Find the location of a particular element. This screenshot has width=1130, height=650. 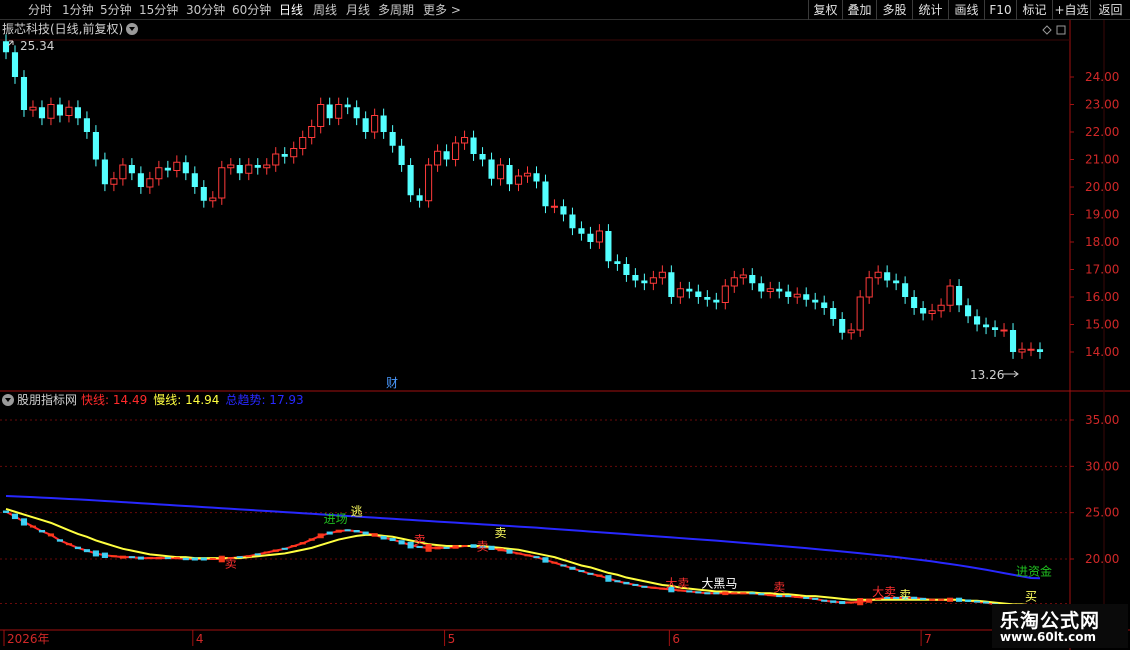

price-y-tick-label: 21.00 is located at coordinates (1102, 160).